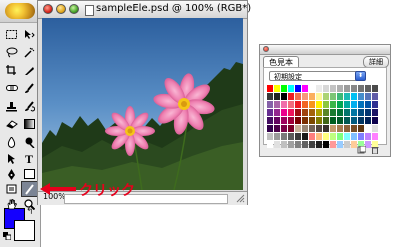  What do you see at coordinates (361, 150) in the screenshot?
I see `new-swatch-icon` at bounding box center [361, 150].